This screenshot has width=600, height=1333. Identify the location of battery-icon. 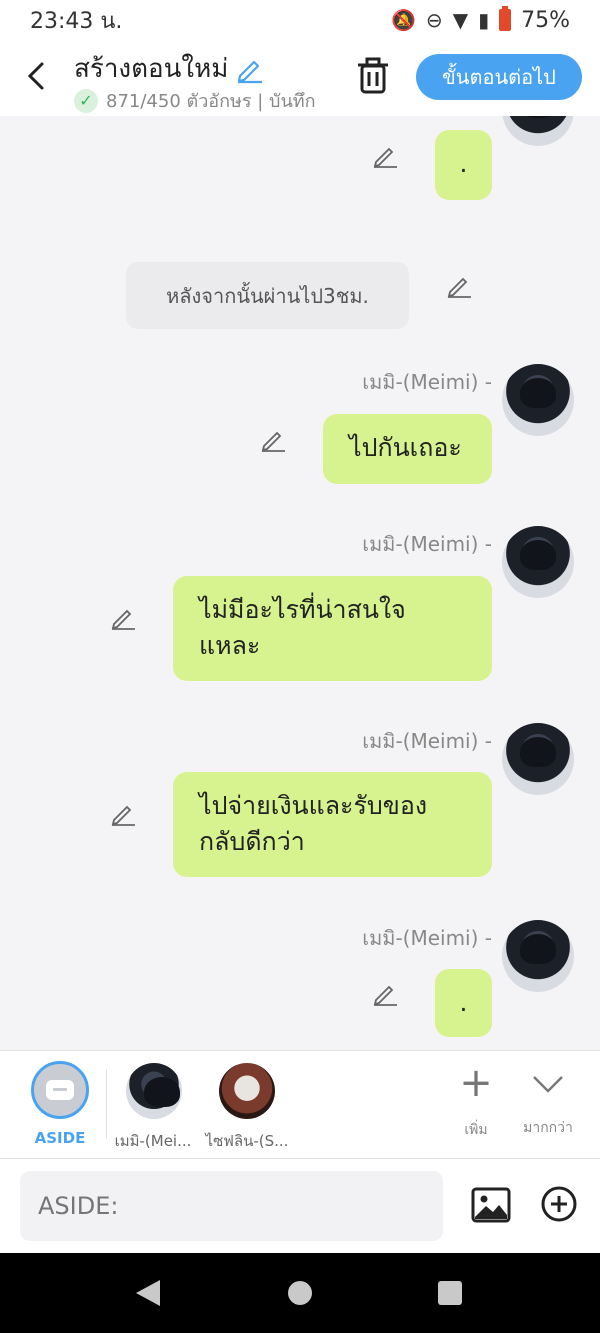
(505, 18).